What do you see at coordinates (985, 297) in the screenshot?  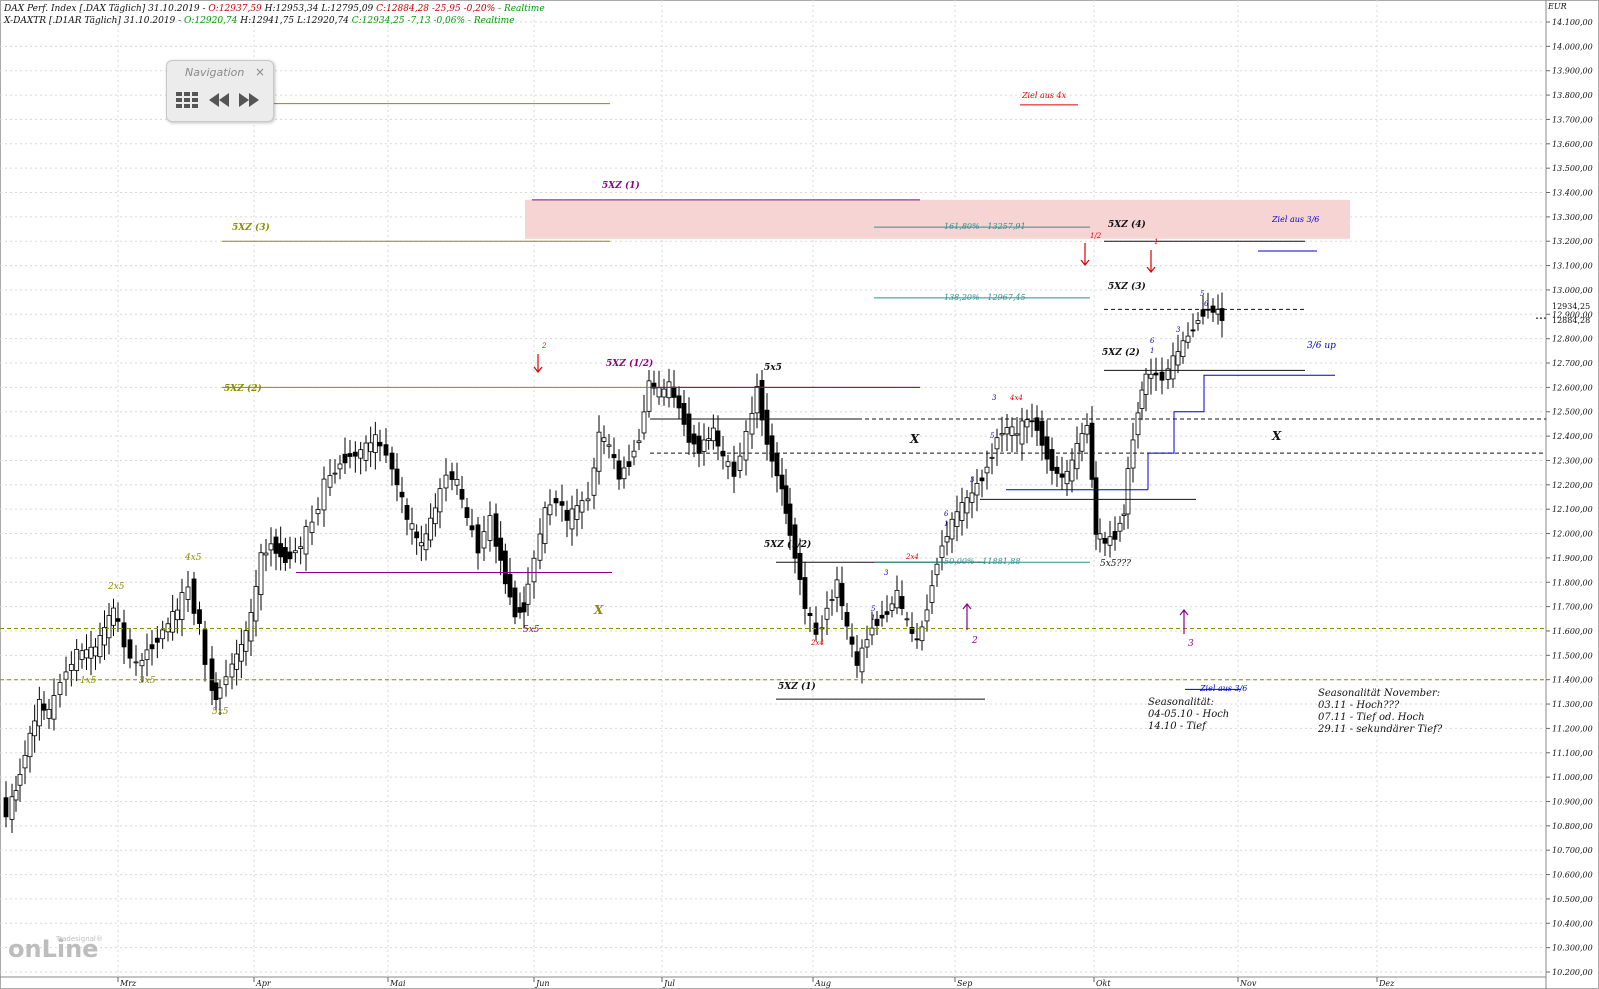 I see `label-fib-138: 138,20% - 12967,45` at bounding box center [985, 297].